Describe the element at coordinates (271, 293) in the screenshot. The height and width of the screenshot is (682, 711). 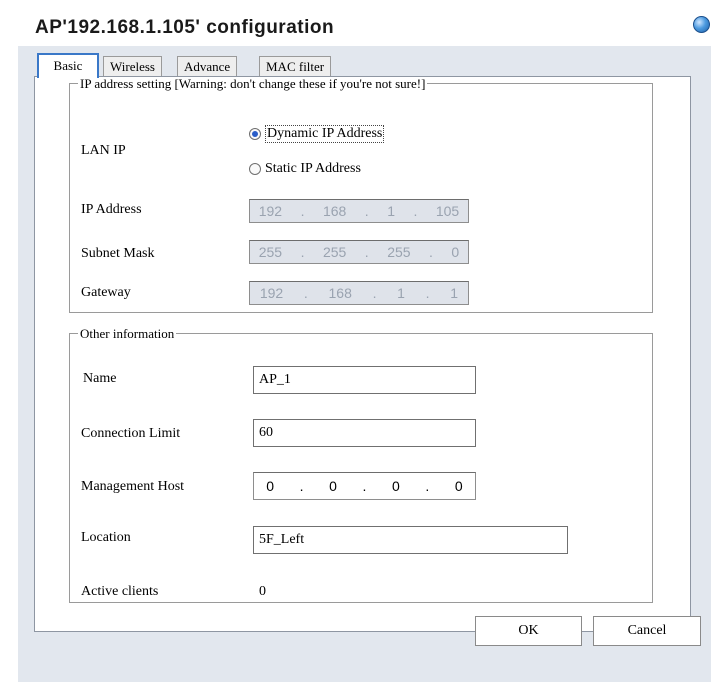
I see `gateway-octet: 192` at that location.